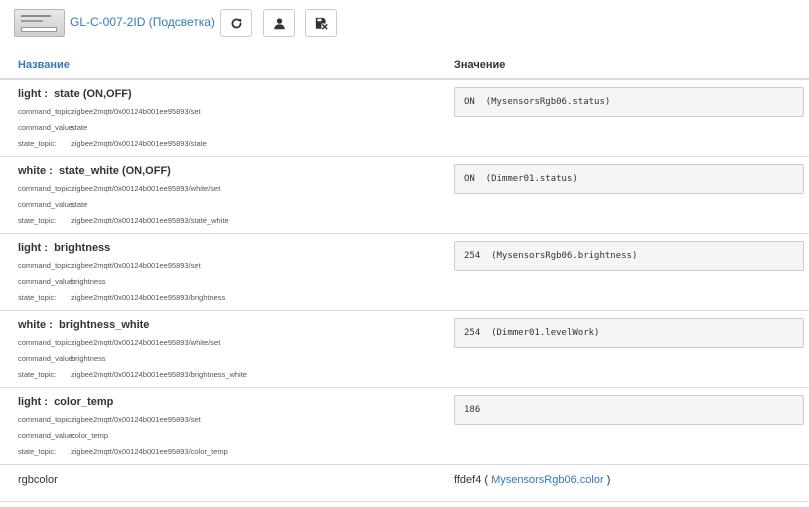 This screenshot has width=809, height=507. What do you see at coordinates (104, 325) in the screenshot?
I see `property-name: brightness_white` at bounding box center [104, 325].